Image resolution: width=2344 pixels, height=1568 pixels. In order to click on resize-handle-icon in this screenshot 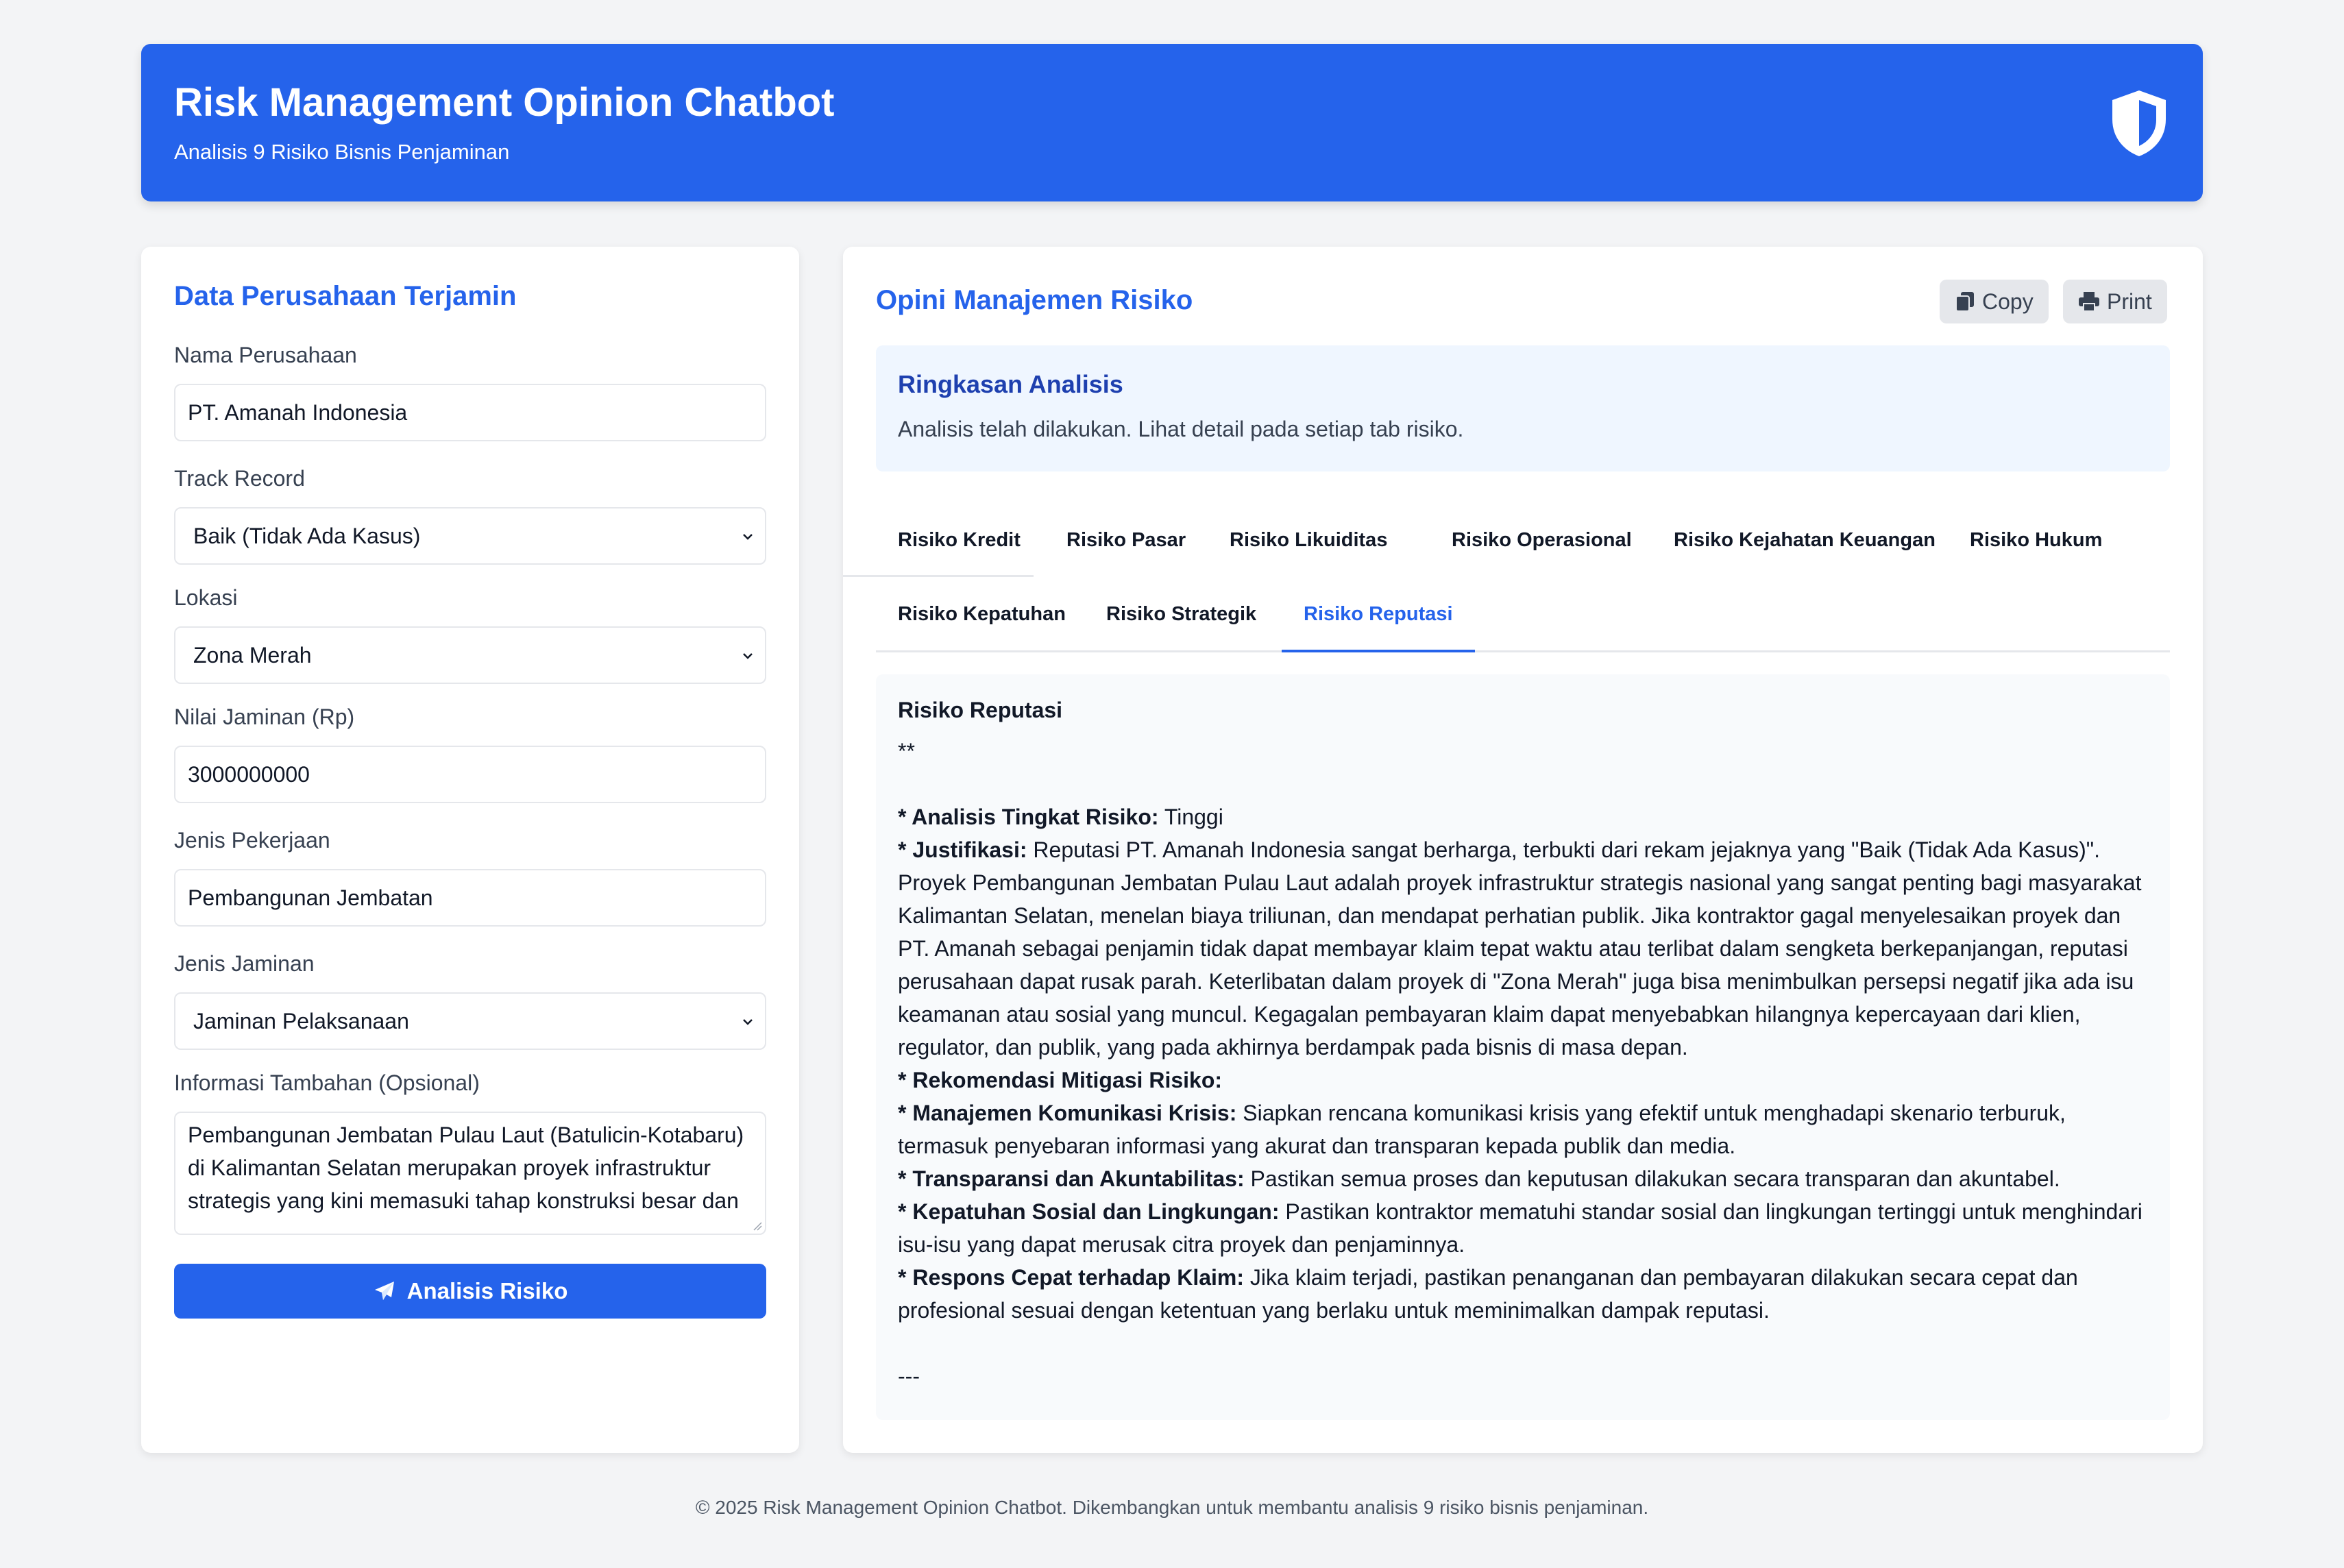, I will do `click(757, 1226)`.